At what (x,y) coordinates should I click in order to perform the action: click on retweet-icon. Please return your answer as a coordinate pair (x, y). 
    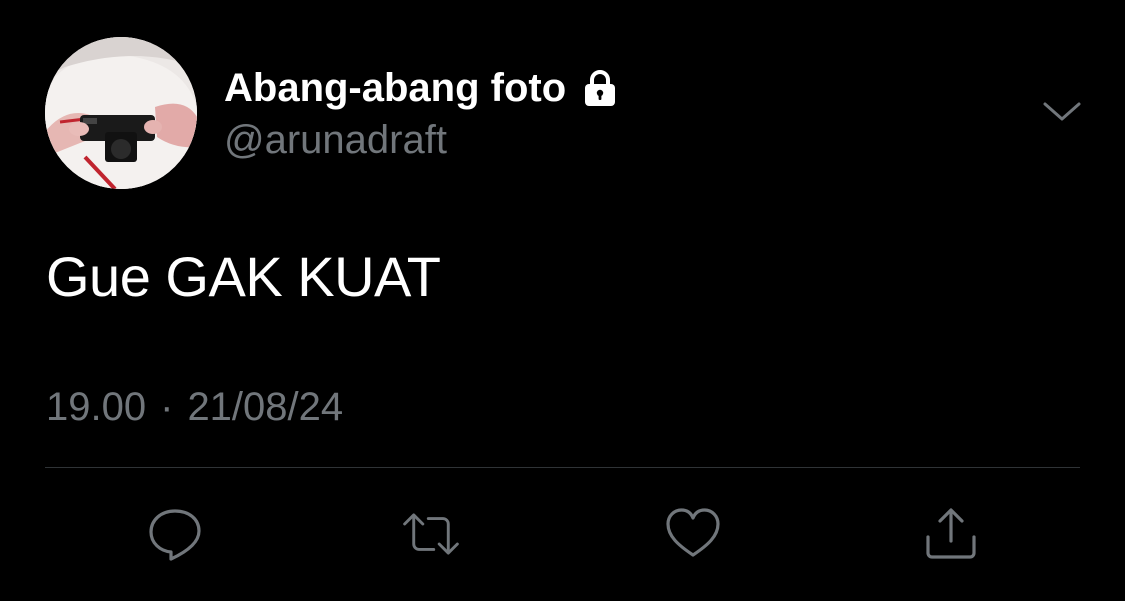
    Looking at the image, I should click on (431, 534).